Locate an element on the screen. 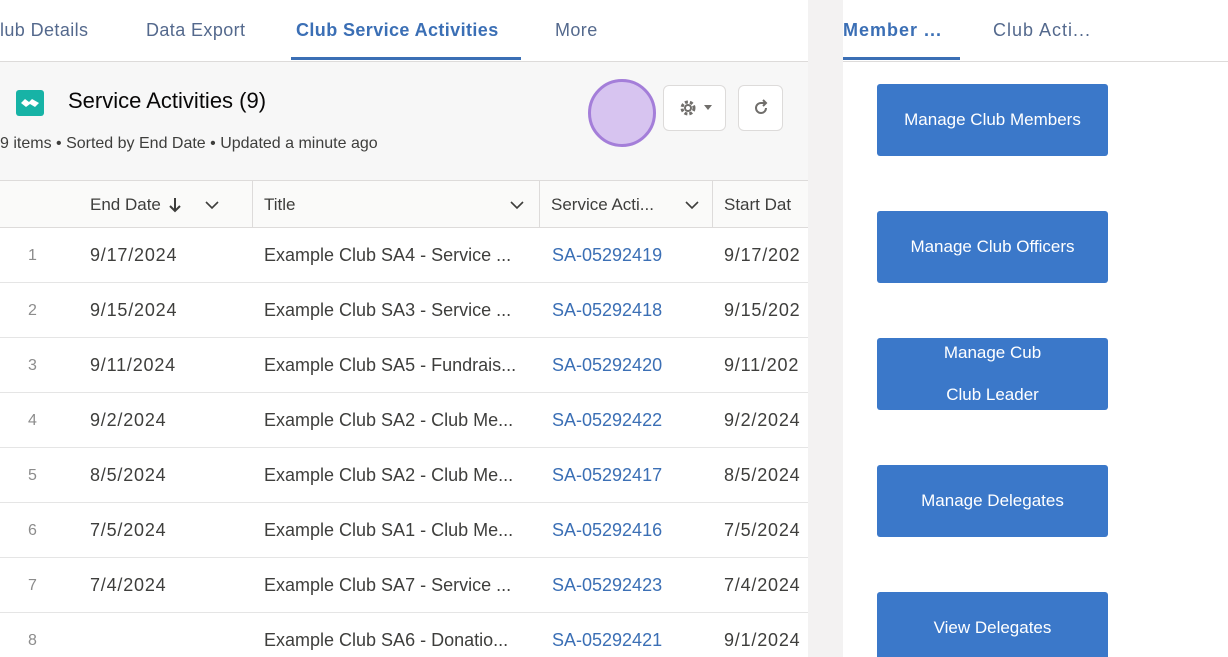  row-number: 3 is located at coordinates (32, 365).